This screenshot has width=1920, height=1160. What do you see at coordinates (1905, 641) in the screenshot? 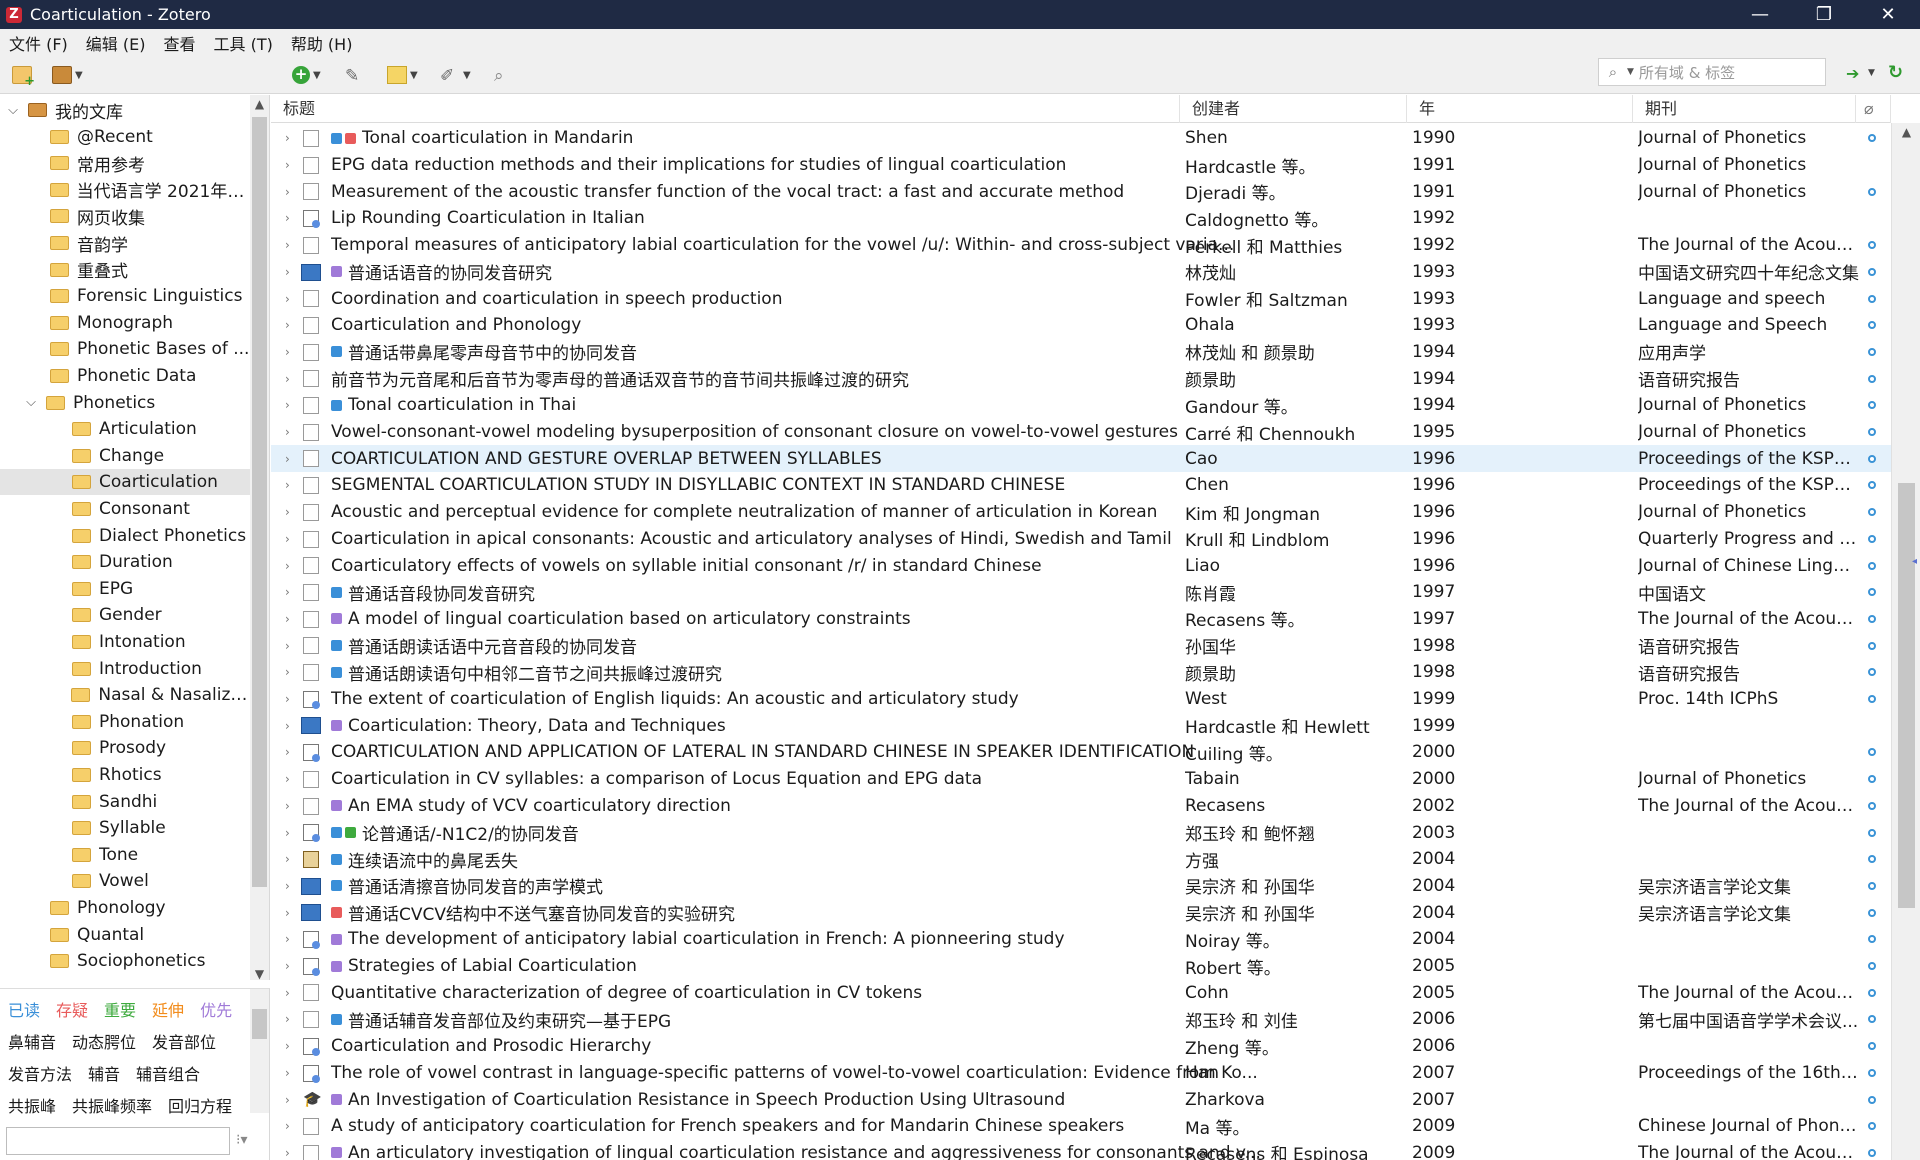
I see `items-scrollbar: ▲` at bounding box center [1905, 641].